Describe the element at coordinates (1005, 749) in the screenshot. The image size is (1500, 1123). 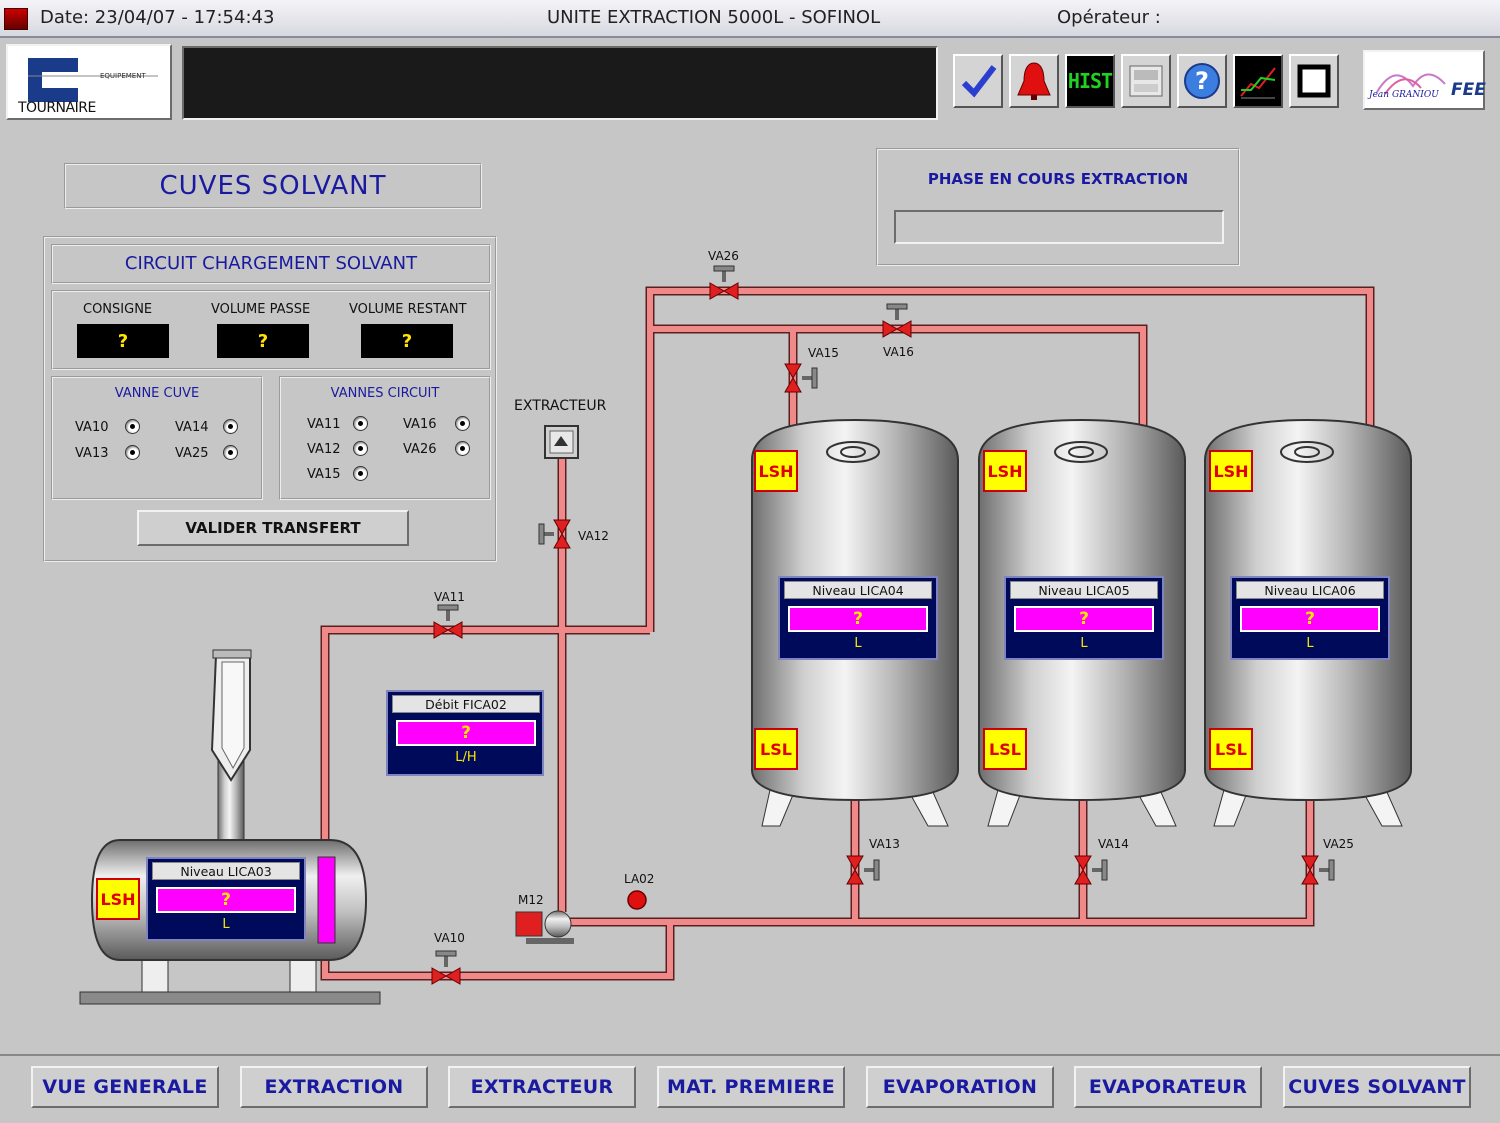
I see `lsl-lica05-indicator: LSL` at that location.